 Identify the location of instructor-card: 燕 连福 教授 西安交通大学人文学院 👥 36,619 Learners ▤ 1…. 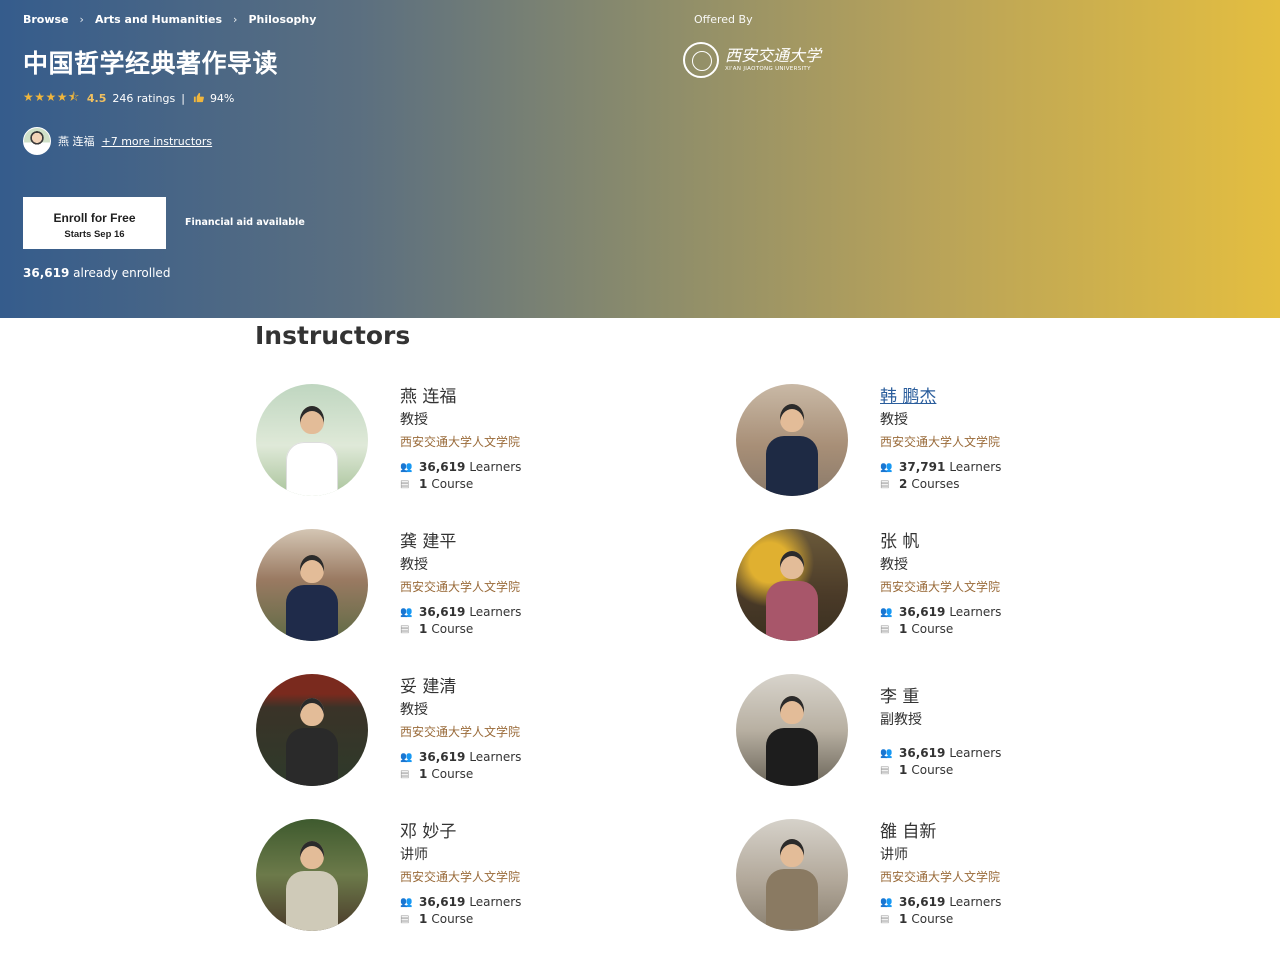
(456, 444).